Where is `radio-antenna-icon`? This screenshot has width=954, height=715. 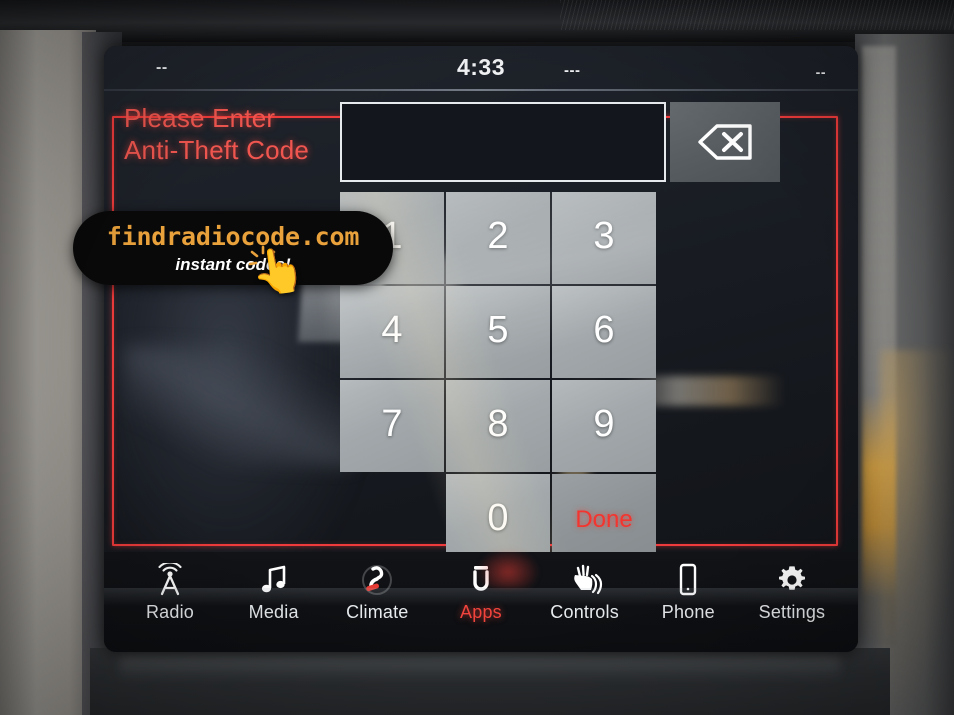
radio-antenna-icon is located at coordinates (170, 580).